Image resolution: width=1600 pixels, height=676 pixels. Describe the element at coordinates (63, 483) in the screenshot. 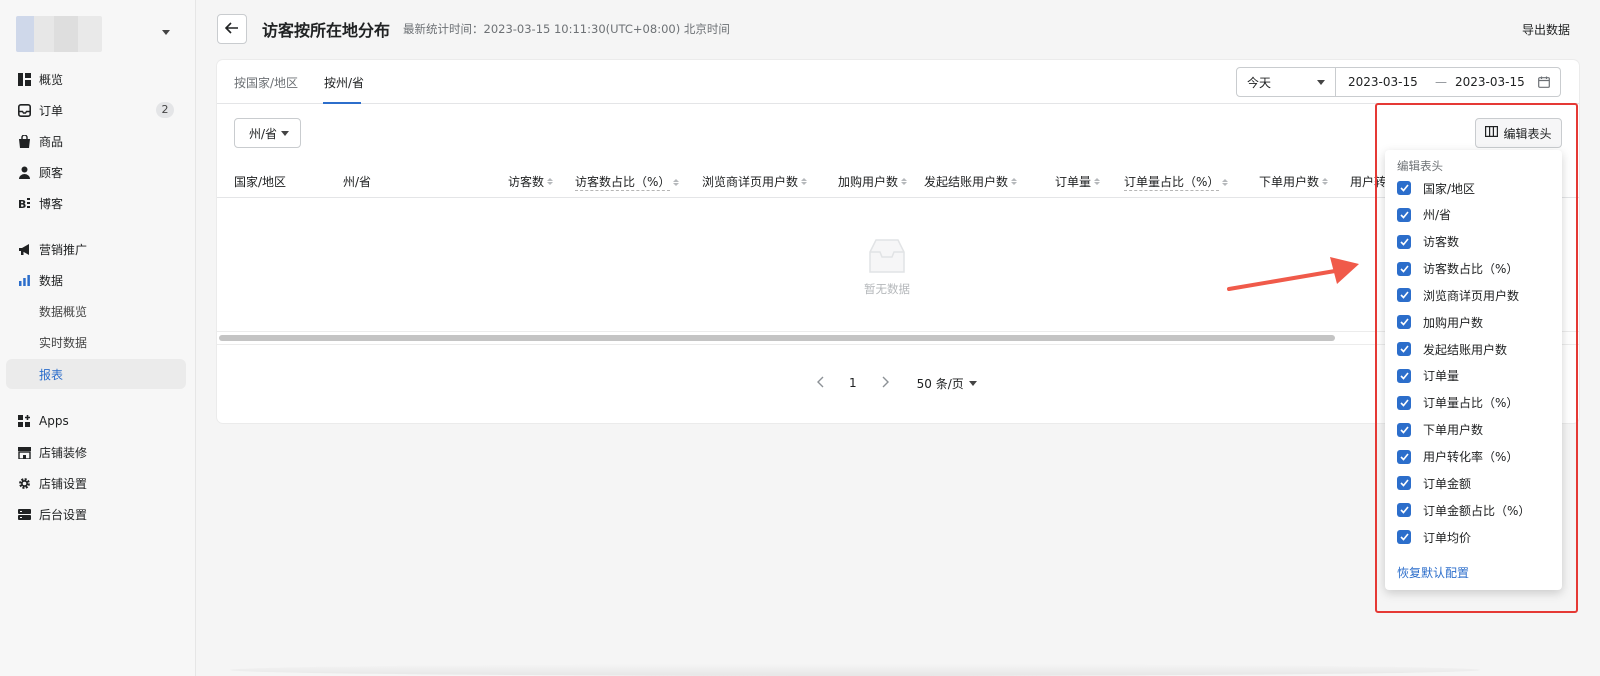

I see `sidebar-item-label: 店铺设置` at that location.